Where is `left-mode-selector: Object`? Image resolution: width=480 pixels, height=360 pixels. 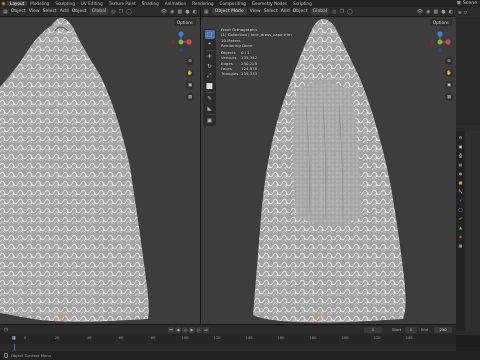 left-mode-selector: Object is located at coordinates (18, 11).